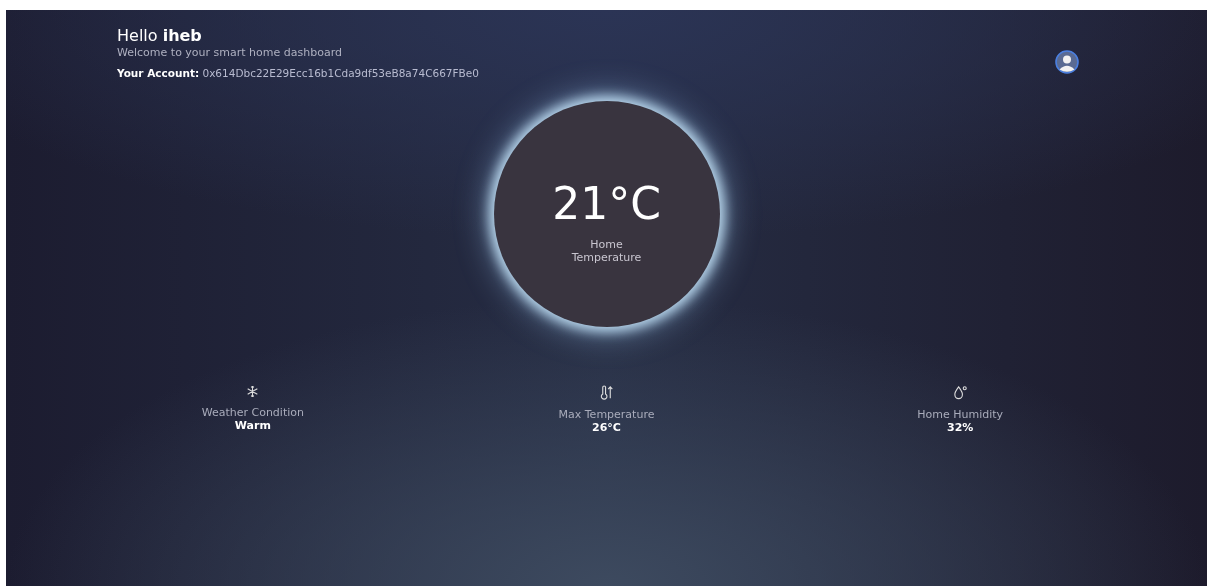 This screenshot has height=586, width=1213. What do you see at coordinates (606, 392) in the screenshot?
I see `thermometer-icon` at bounding box center [606, 392].